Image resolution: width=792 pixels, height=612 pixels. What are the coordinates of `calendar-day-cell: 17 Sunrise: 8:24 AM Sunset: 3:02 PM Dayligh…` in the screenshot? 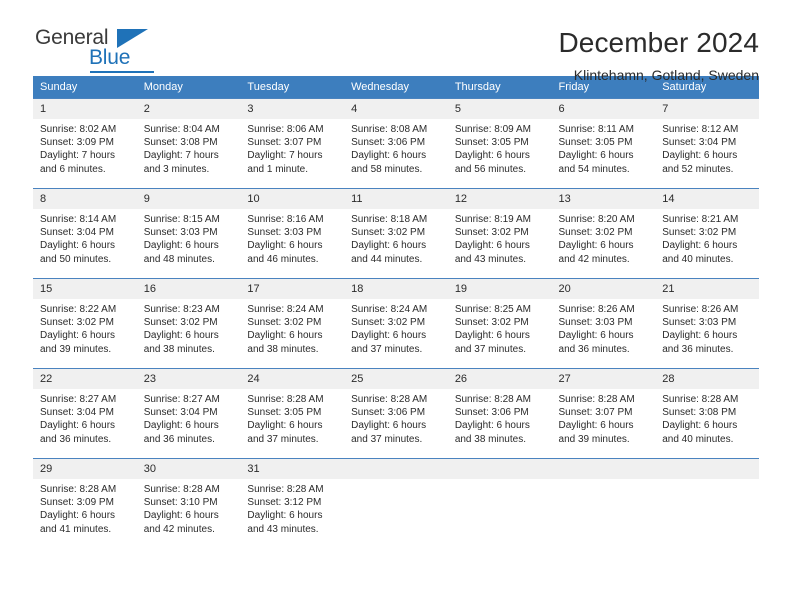 It's located at (292, 323).